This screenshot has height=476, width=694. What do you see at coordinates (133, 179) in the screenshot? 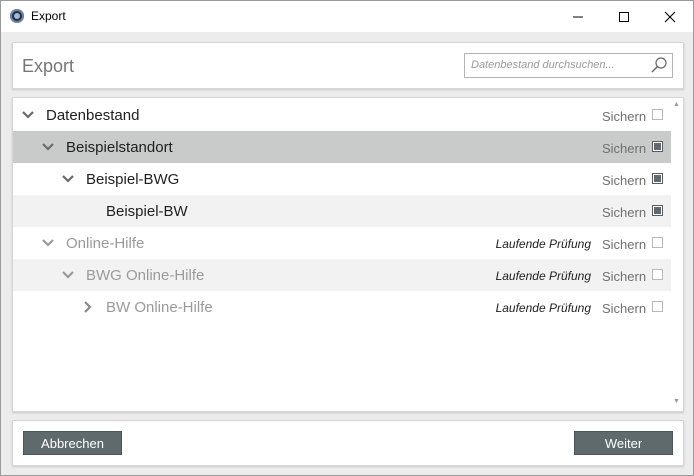
I see `tree-row-label: Beispiel-BWG` at bounding box center [133, 179].